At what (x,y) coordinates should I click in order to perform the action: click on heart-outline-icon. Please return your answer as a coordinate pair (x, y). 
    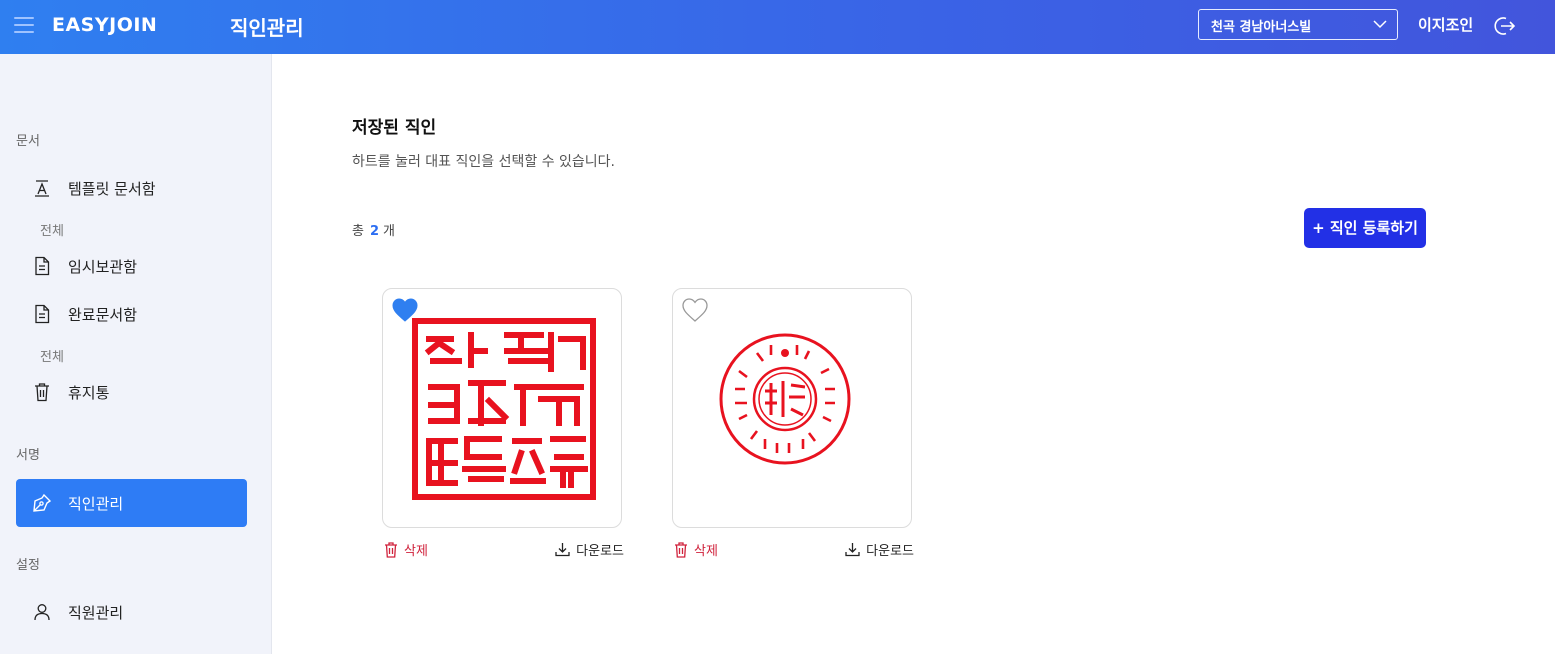
    Looking at the image, I should click on (695, 310).